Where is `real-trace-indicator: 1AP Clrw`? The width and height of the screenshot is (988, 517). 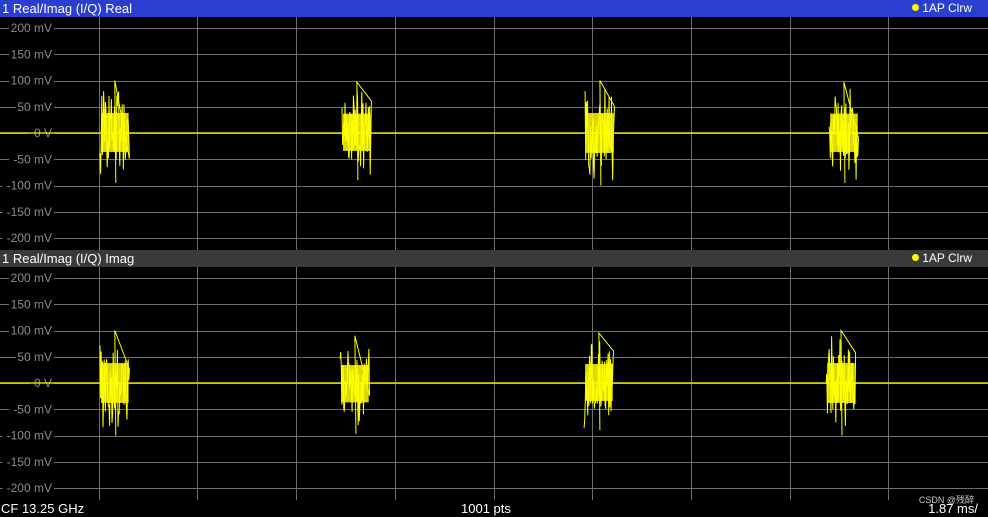
real-trace-indicator: 1AP Clrw is located at coordinates (942, 8).